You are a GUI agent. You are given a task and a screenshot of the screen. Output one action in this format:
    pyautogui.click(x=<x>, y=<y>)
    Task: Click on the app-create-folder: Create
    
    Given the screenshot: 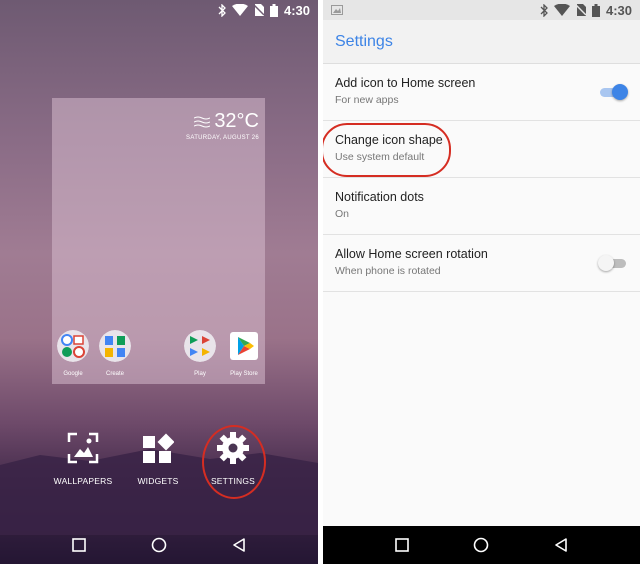 What is the action you would take?
    pyautogui.click(x=115, y=353)
    